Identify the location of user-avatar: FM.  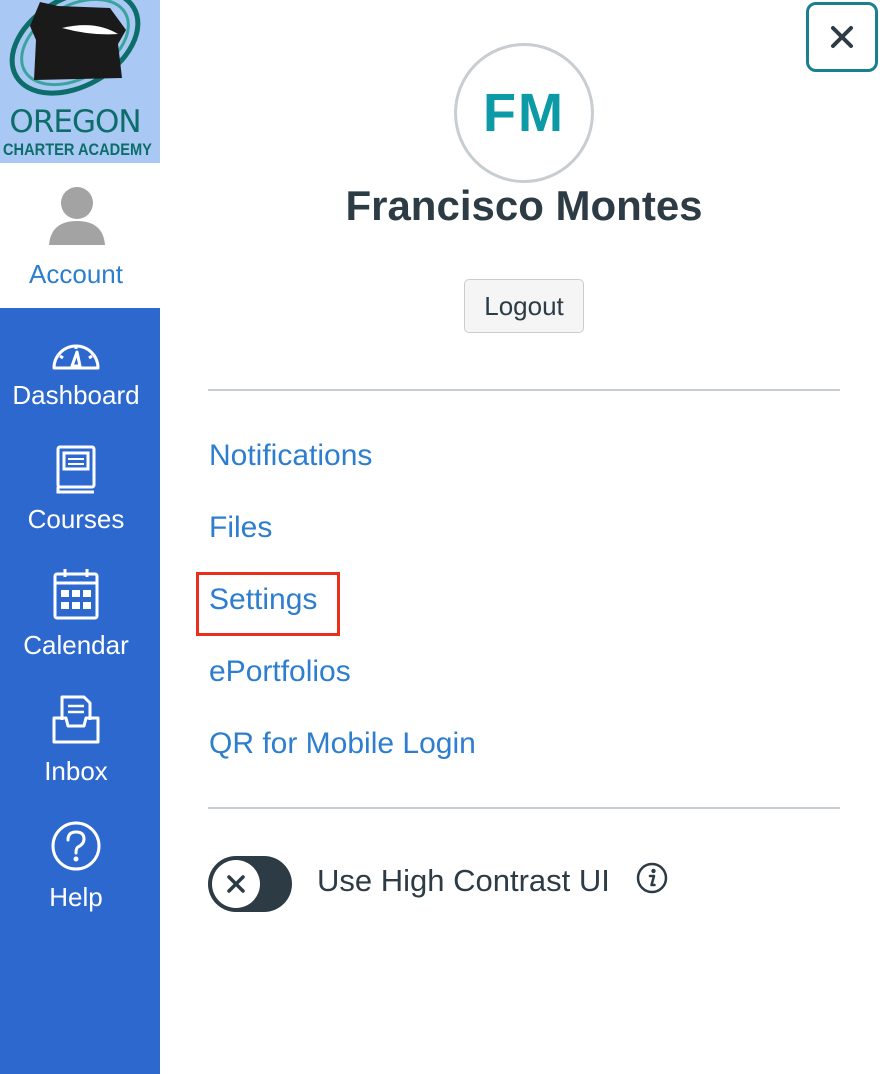
(524, 113).